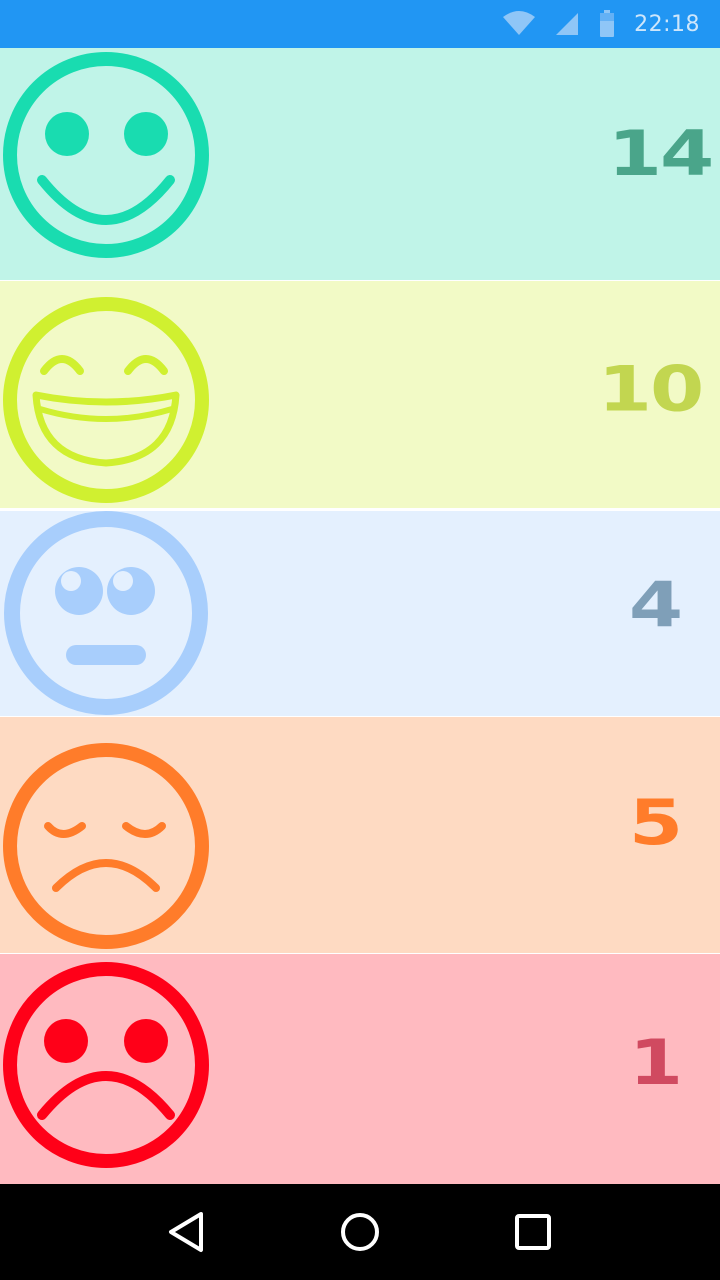  I want to click on navigation-bar, so click(360, 1232).